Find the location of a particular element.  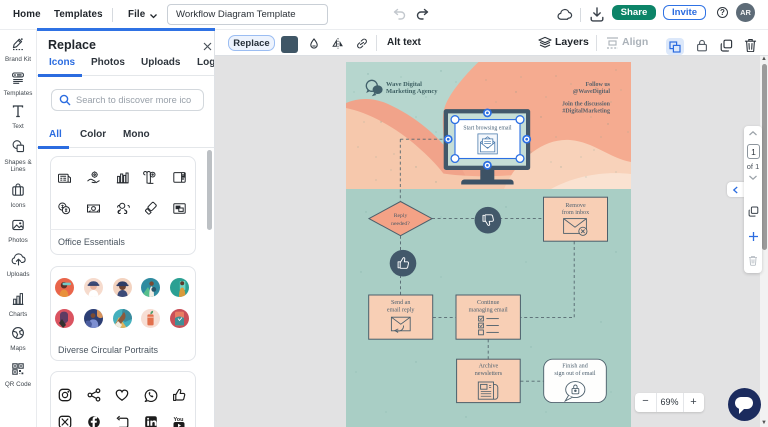

svg-text: Follow us is located at coordinates (597, 85).